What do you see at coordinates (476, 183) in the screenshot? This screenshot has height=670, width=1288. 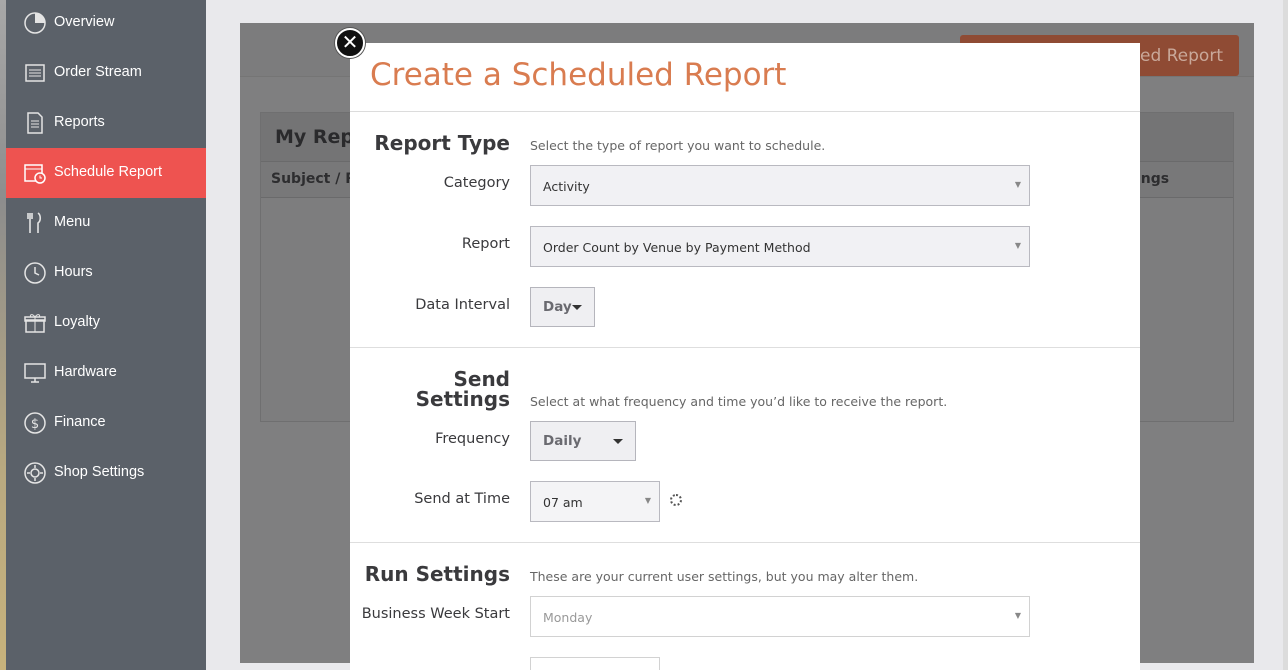 I see `category-label: Category` at bounding box center [476, 183].